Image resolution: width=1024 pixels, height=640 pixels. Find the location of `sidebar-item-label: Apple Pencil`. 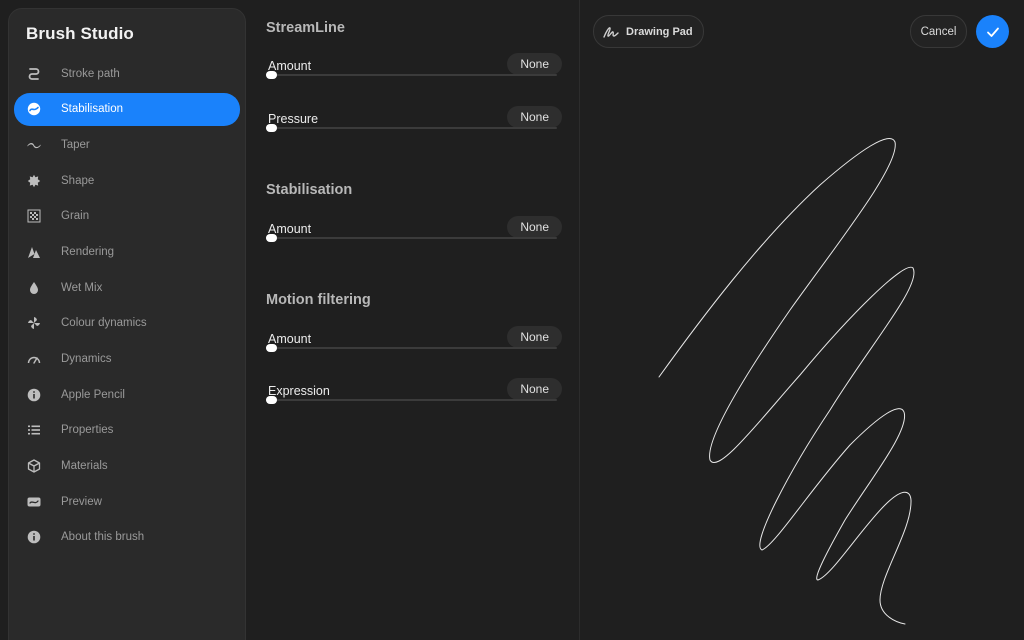

sidebar-item-label: Apple Pencil is located at coordinates (93, 394).